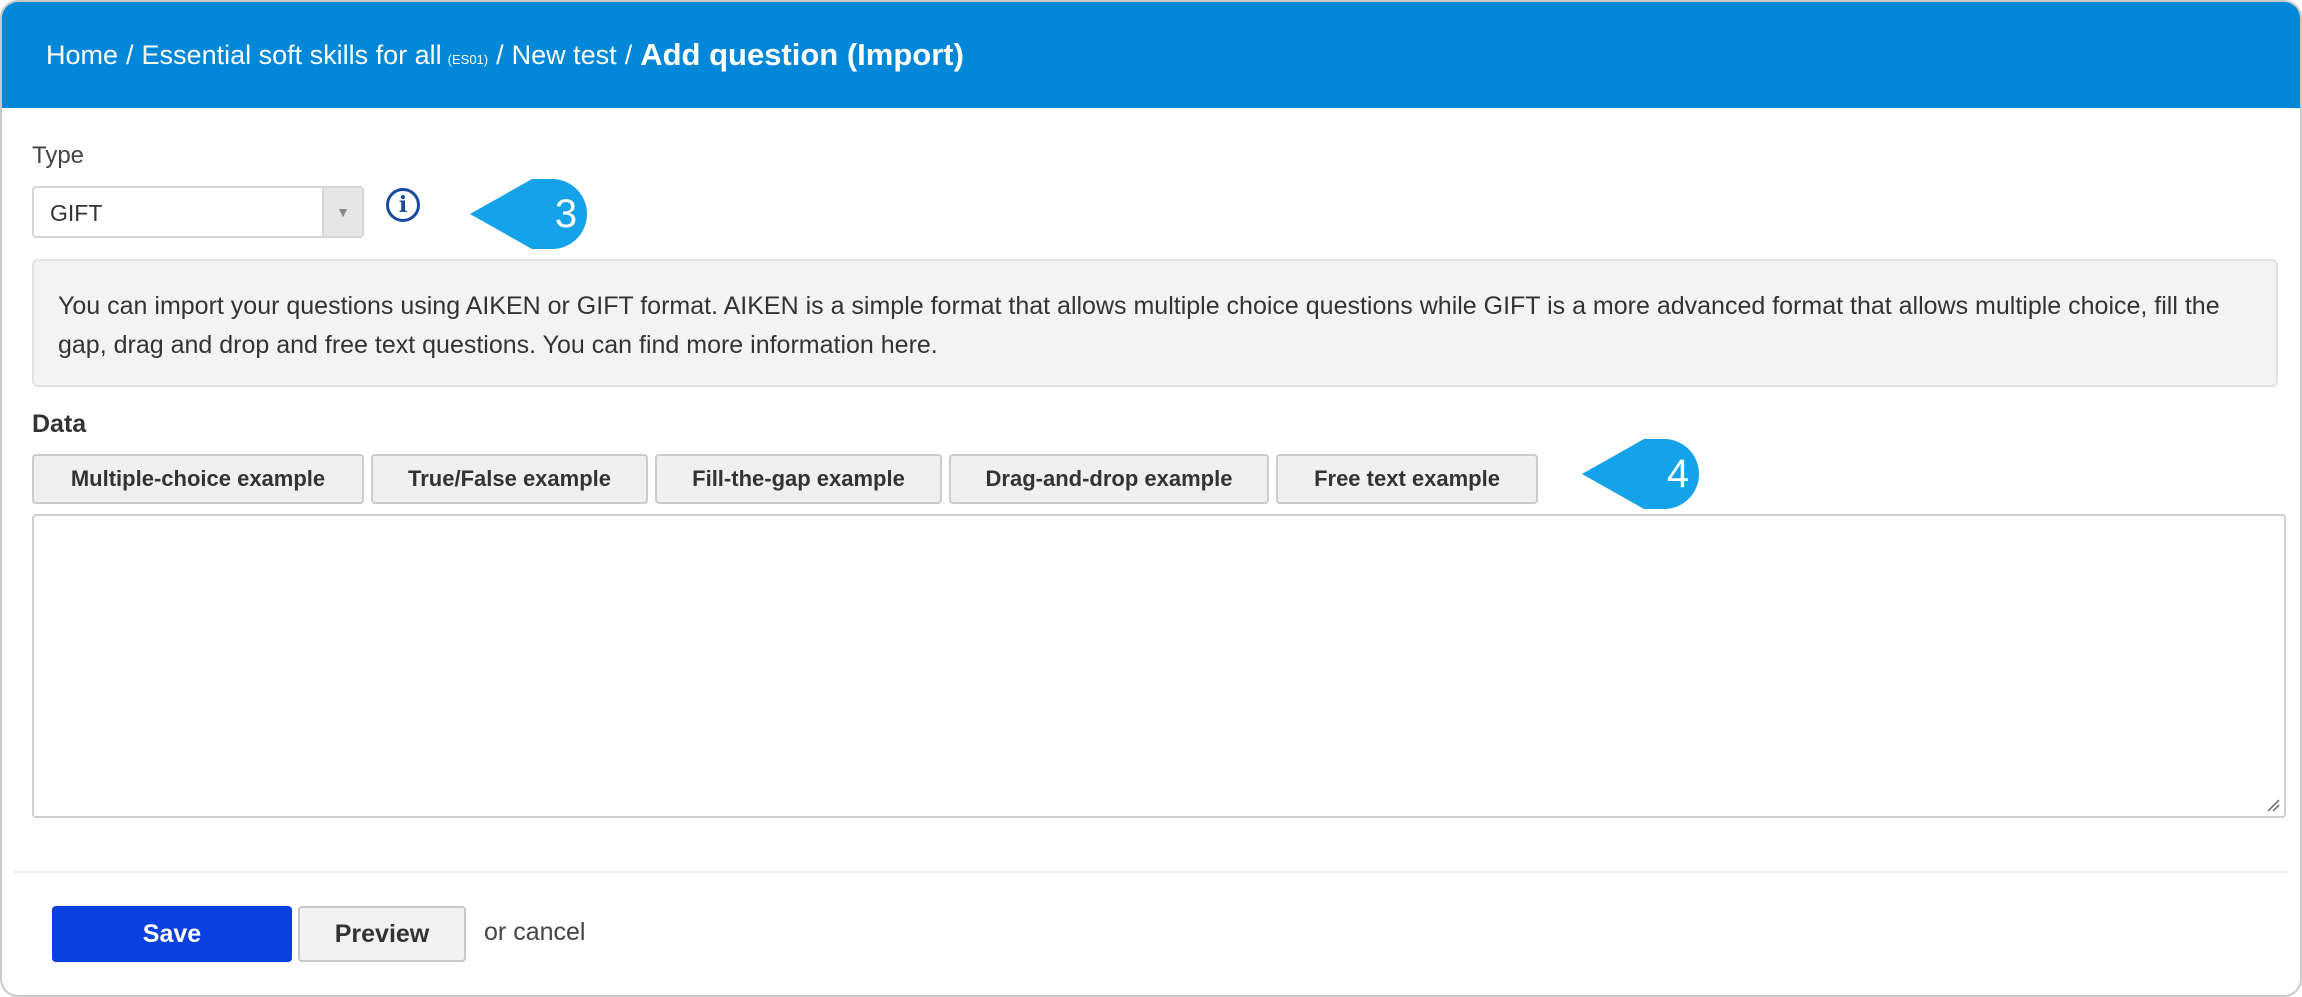  I want to click on callout-number: 4, so click(1678, 473).